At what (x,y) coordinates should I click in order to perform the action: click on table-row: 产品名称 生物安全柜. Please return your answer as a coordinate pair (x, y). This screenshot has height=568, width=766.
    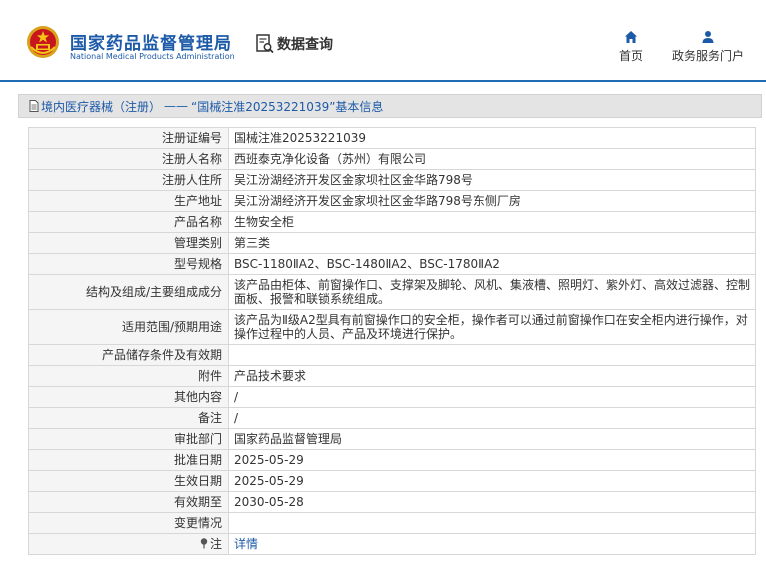
    Looking at the image, I should click on (392, 222).